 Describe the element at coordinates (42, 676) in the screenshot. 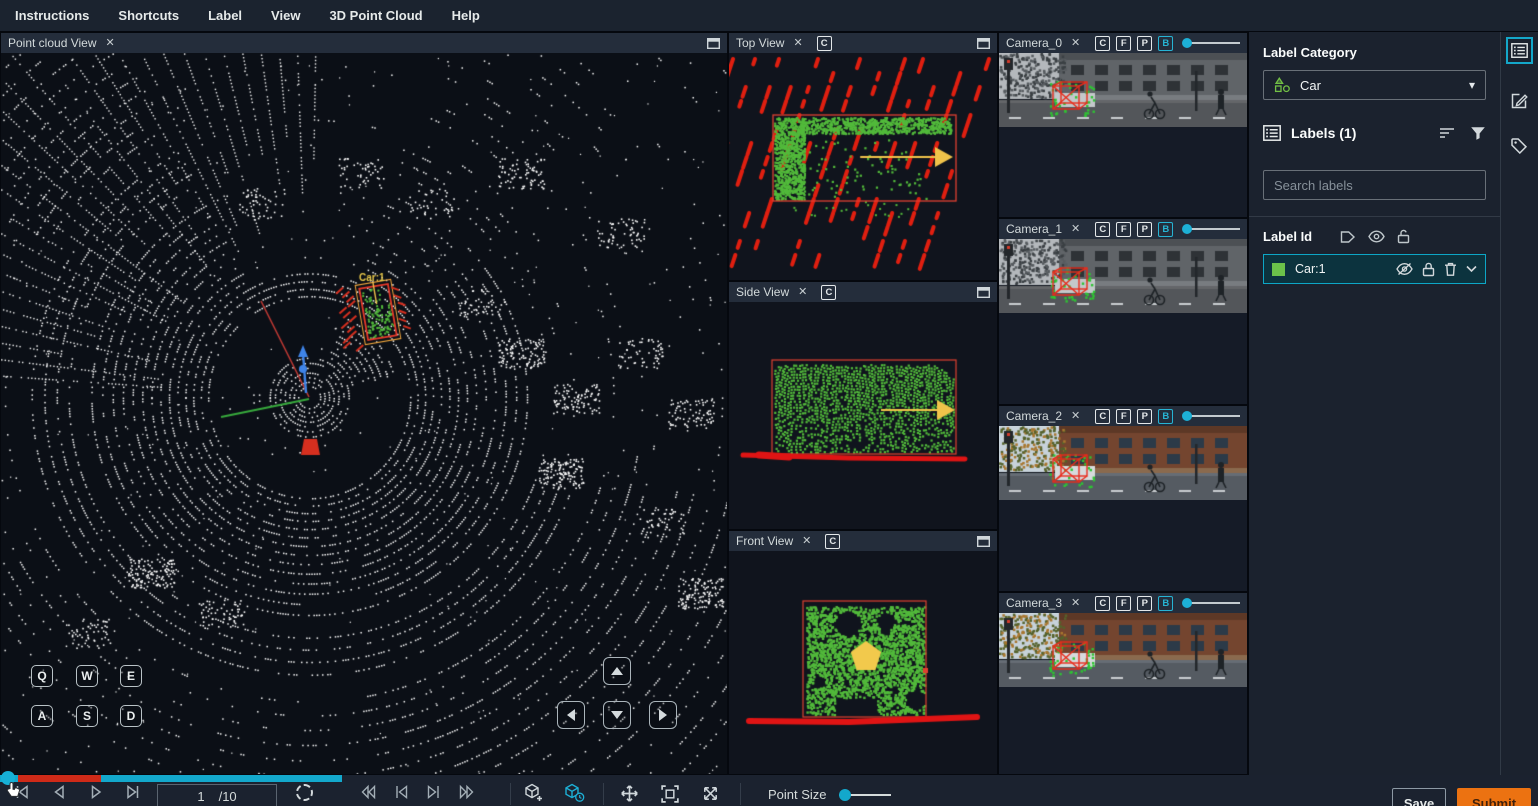

I see `hotkey-q: Q` at that location.